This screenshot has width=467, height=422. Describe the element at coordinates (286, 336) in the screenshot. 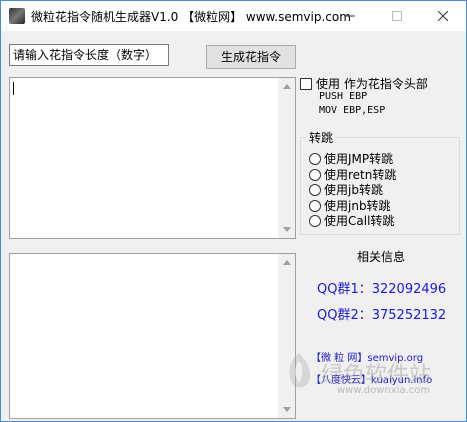

I see `scrollbar-bottom` at that location.